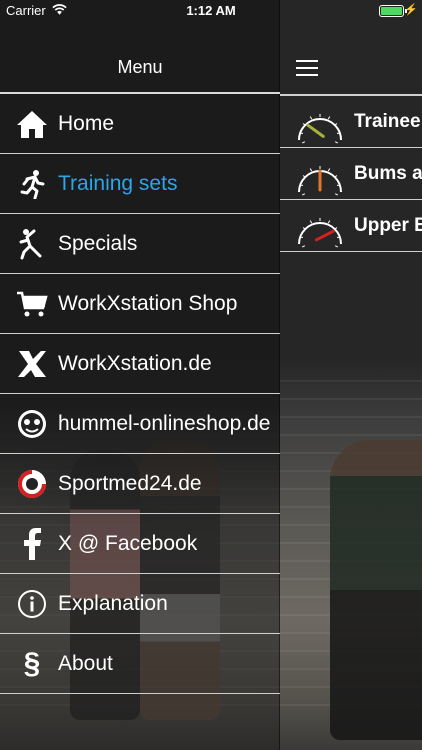 This screenshot has height=750, width=422. Describe the element at coordinates (113, 603) in the screenshot. I see `menu-item-label: Explanation` at that location.